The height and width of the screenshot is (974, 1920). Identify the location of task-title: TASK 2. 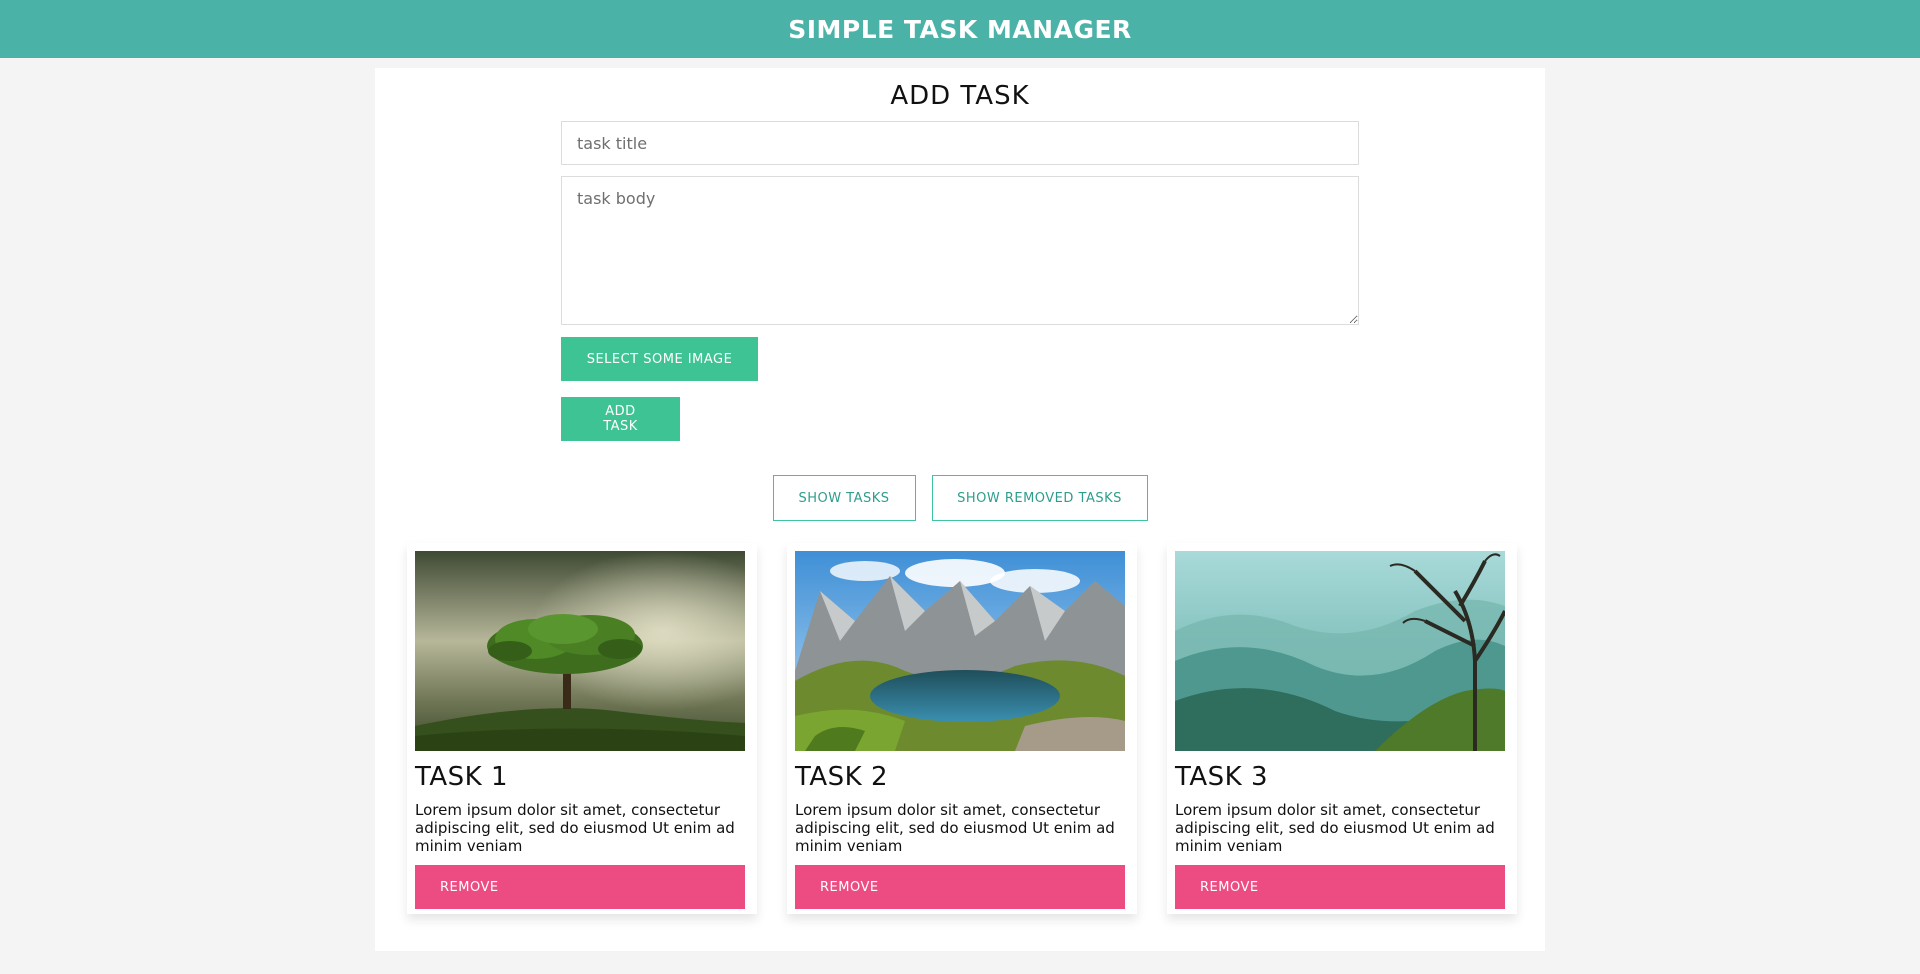
(842, 777).